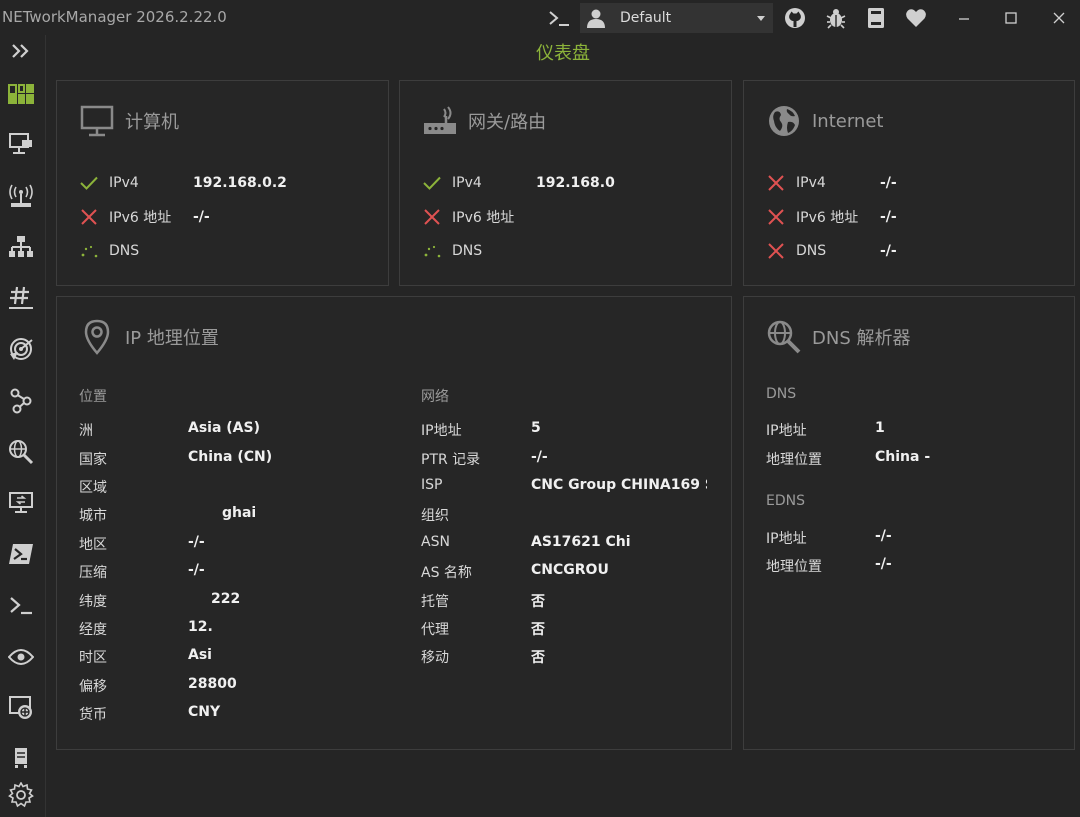 The width and height of the screenshot is (1080, 817). What do you see at coordinates (435, 630) in the screenshot?
I see `network-proxy-label: 代理` at bounding box center [435, 630].